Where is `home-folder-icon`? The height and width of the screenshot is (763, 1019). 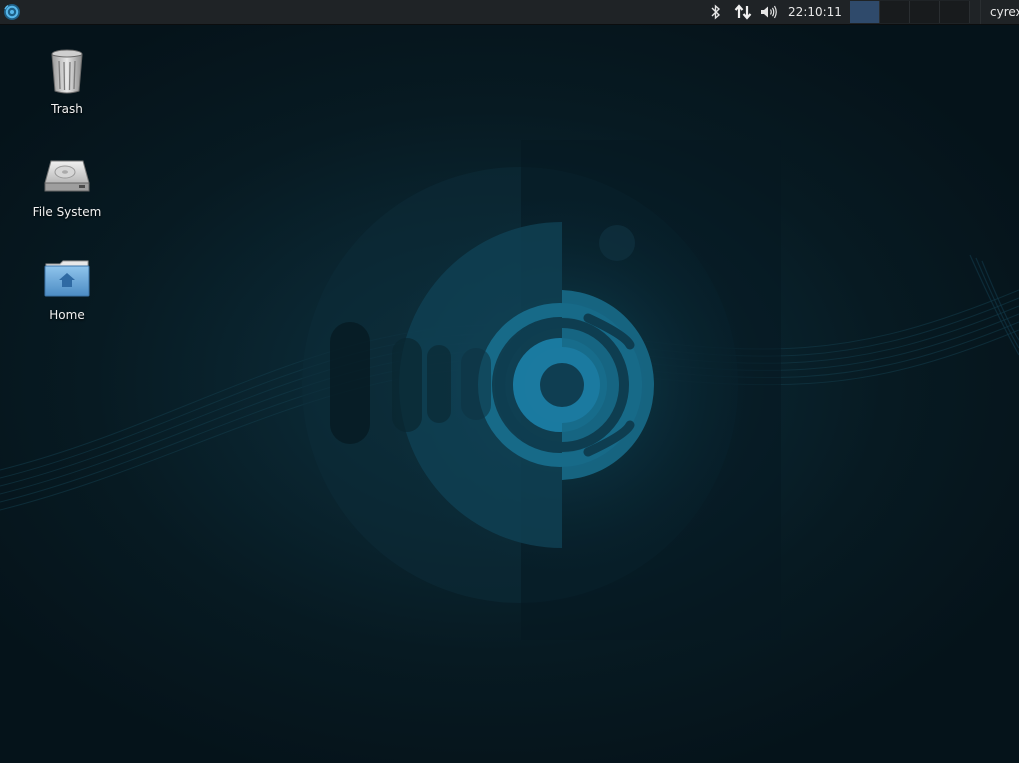 home-folder-icon is located at coordinates (67, 278).